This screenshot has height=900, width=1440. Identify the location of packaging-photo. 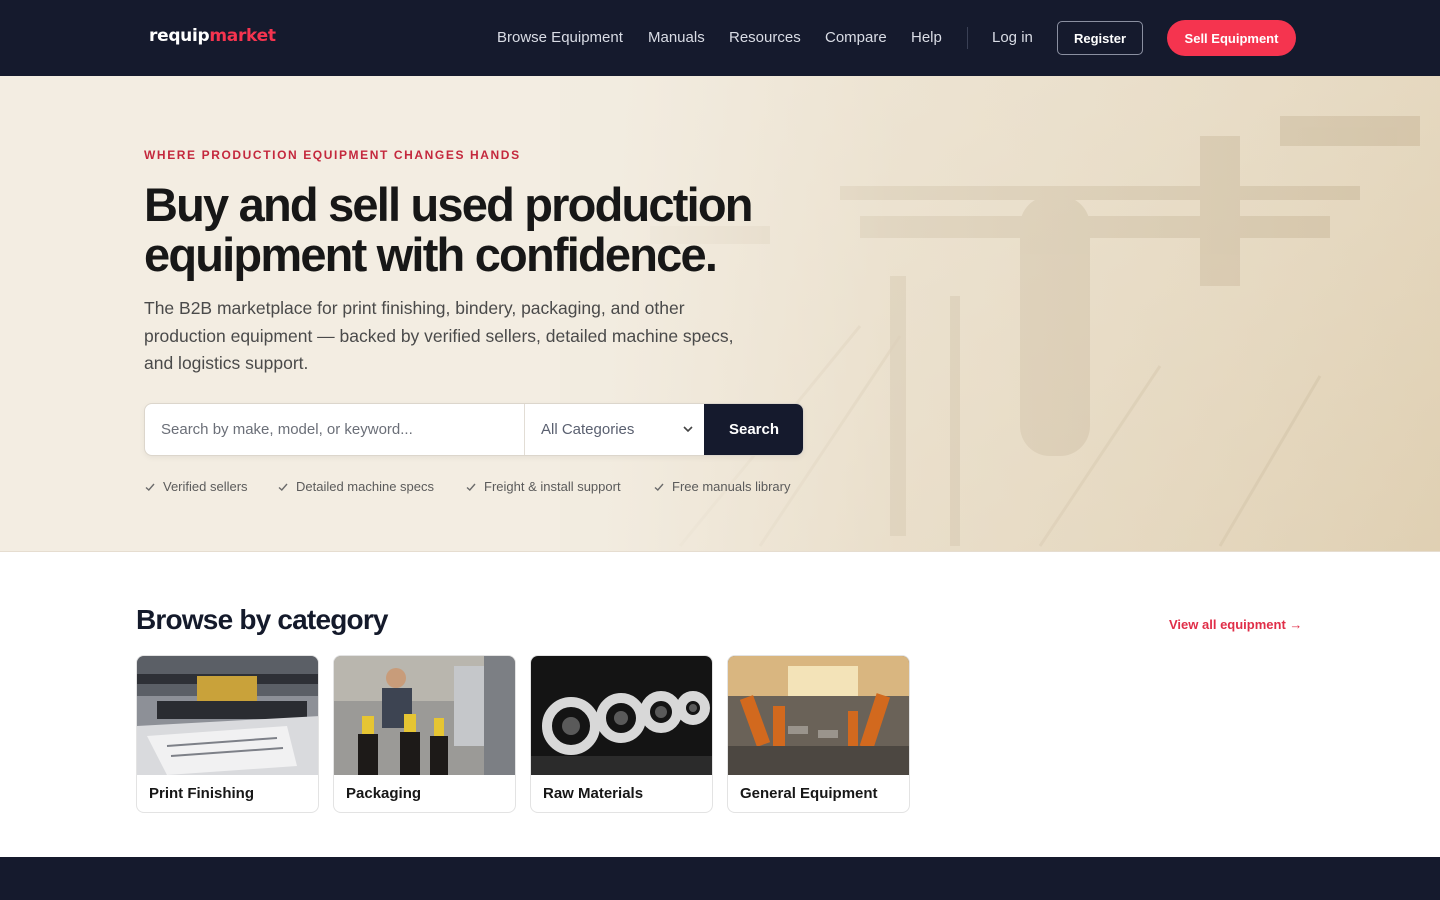
(424, 715).